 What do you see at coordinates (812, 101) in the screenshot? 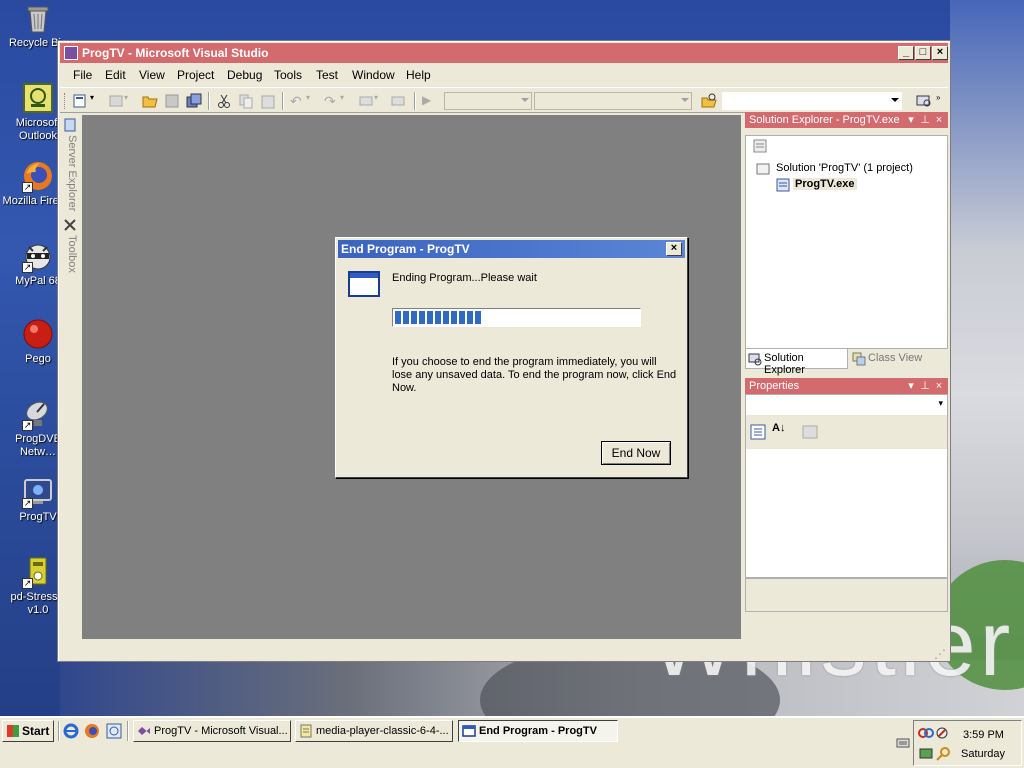
I see `find-combo` at bounding box center [812, 101].